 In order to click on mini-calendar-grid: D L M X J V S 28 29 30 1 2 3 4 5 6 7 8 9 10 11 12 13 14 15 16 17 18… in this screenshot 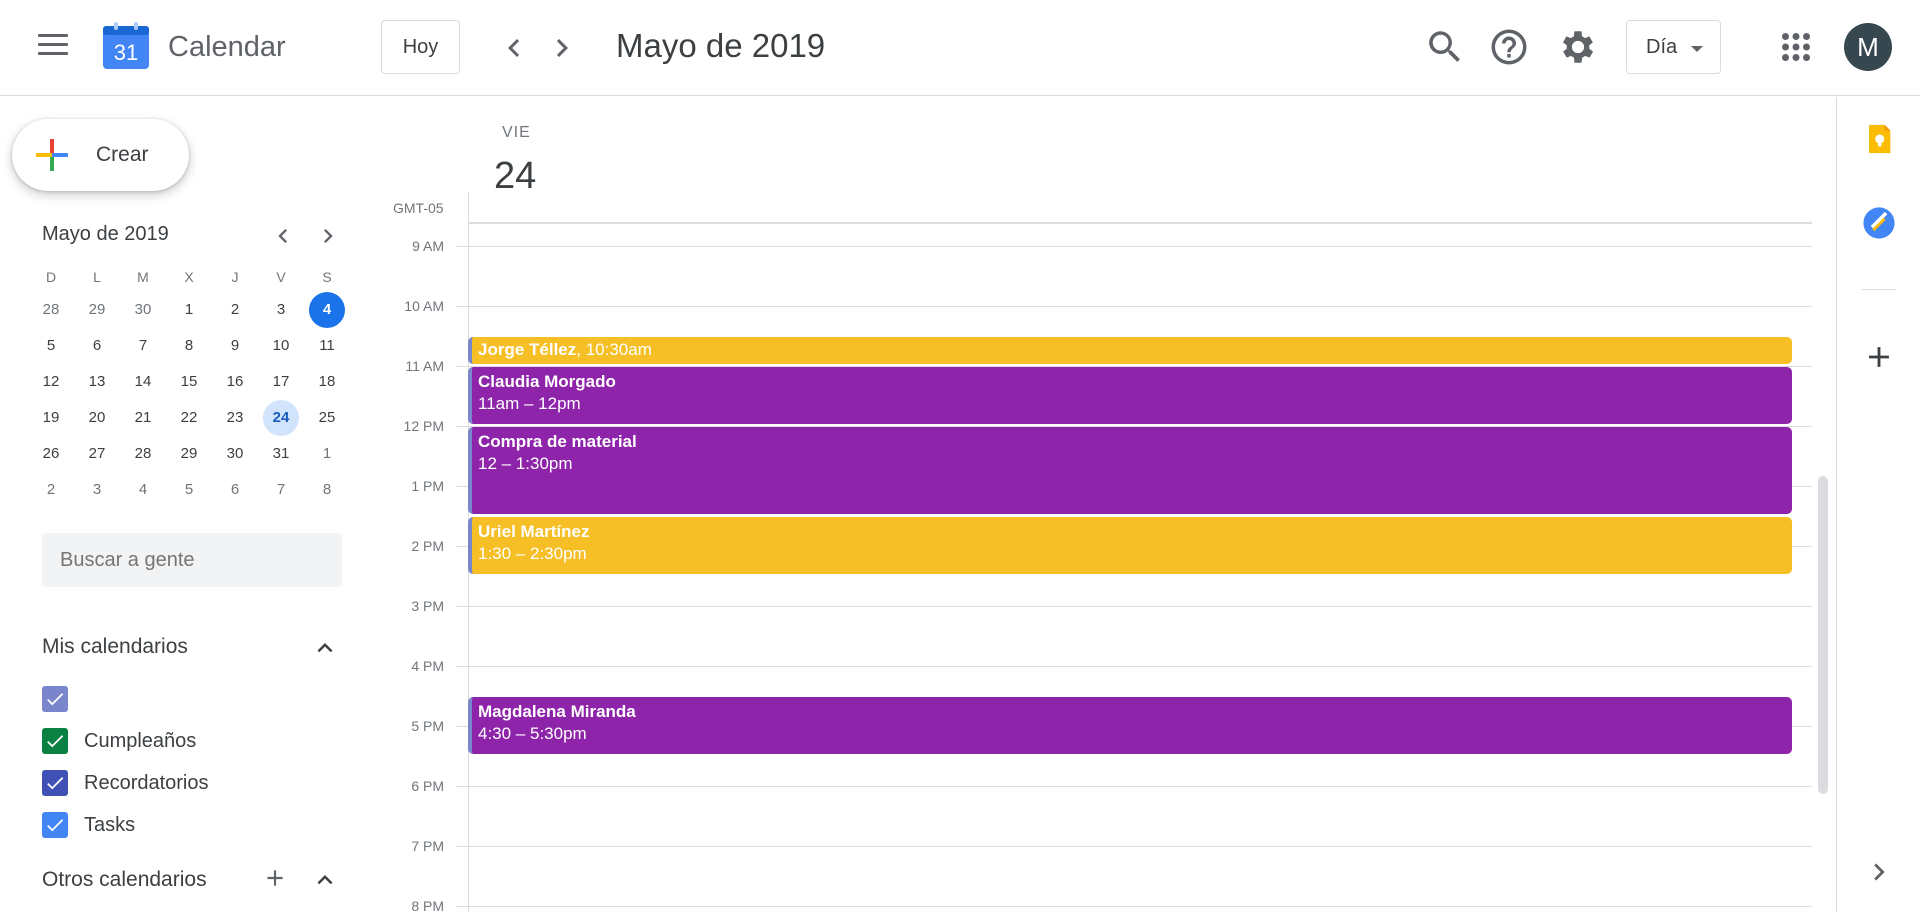, I will do `click(189, 385)`.